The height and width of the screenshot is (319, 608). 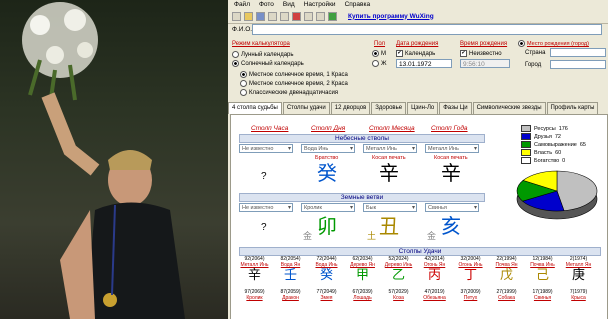 What do you see at coordinates (533, 65) in the screenshot?
I see `city-label: Город` at bounding box center [533, 65].